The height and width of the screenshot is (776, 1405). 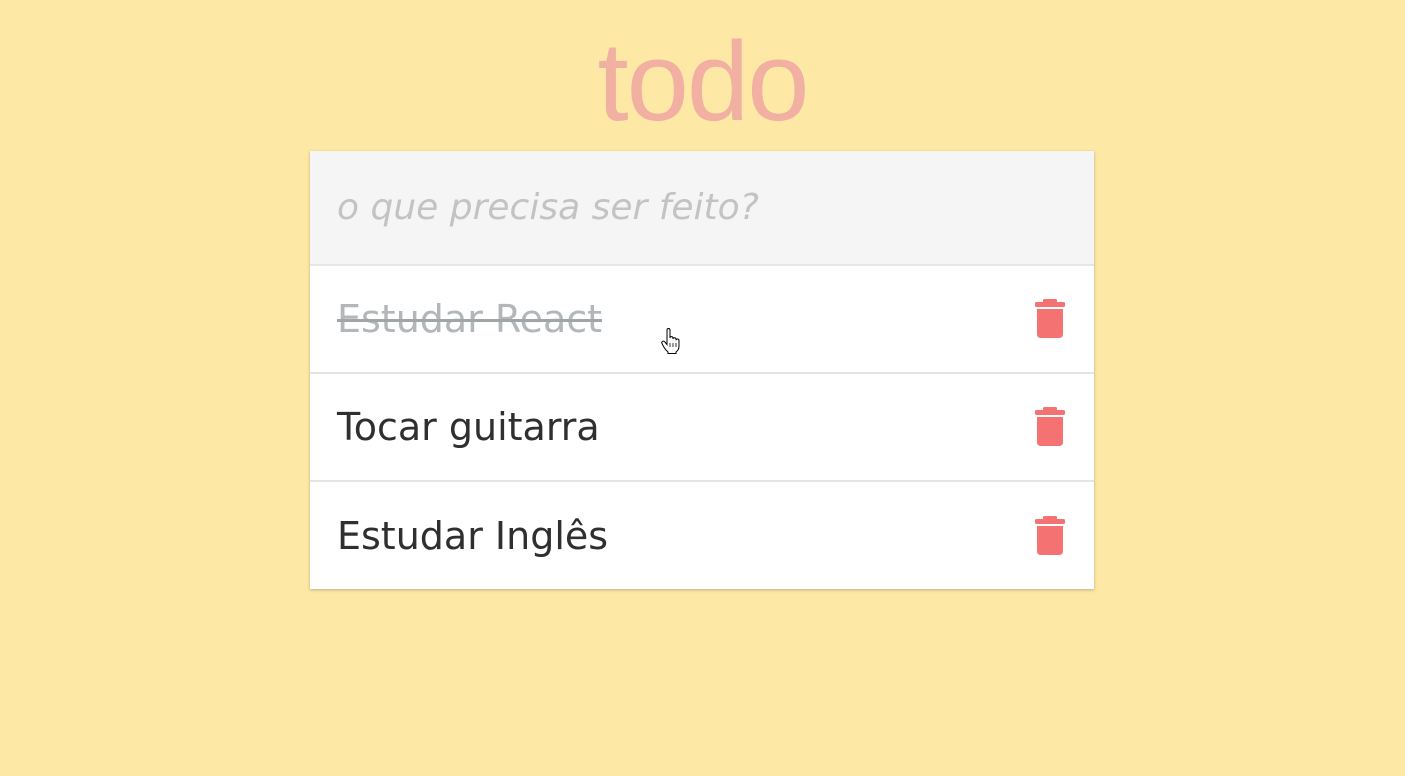 I want to click on new-todo-container, so click(x=702, y=208).